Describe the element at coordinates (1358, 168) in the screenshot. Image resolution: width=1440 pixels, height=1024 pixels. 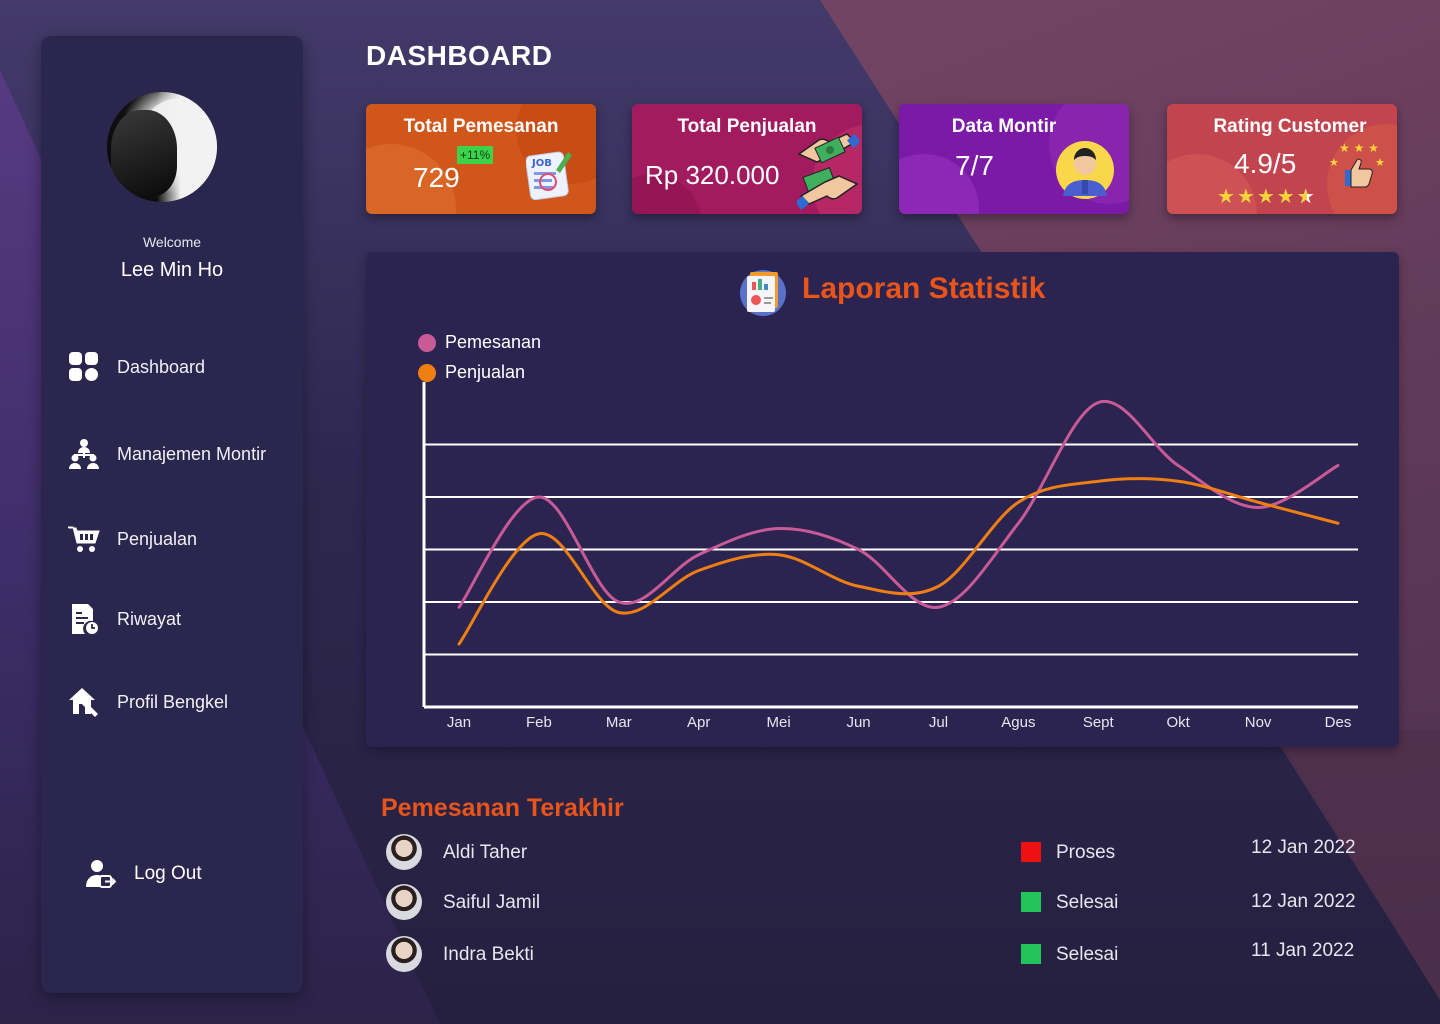
I see `thumbs-up-stars-icon: ★ ★ ★ ★ ★` at that location.